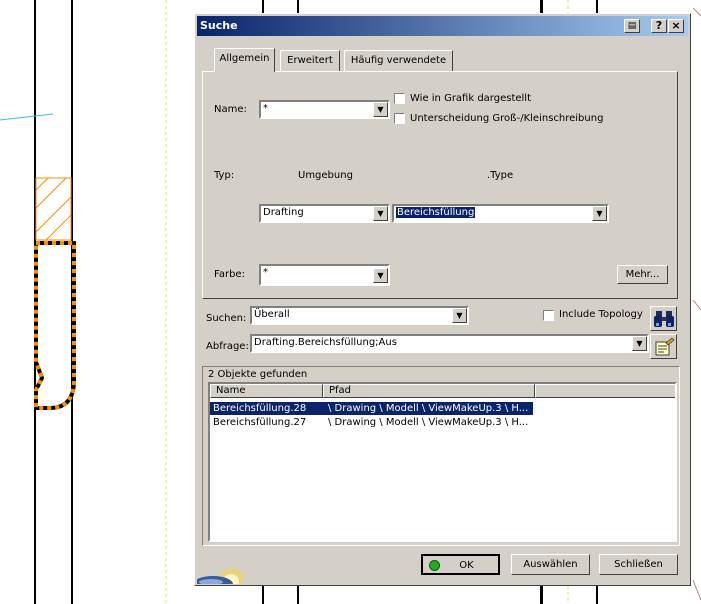 The width and height of the screenshot is (701, 604). Describe the element at coordinates (220, 568) in the screenshot. I see `catia-logo` at that location.